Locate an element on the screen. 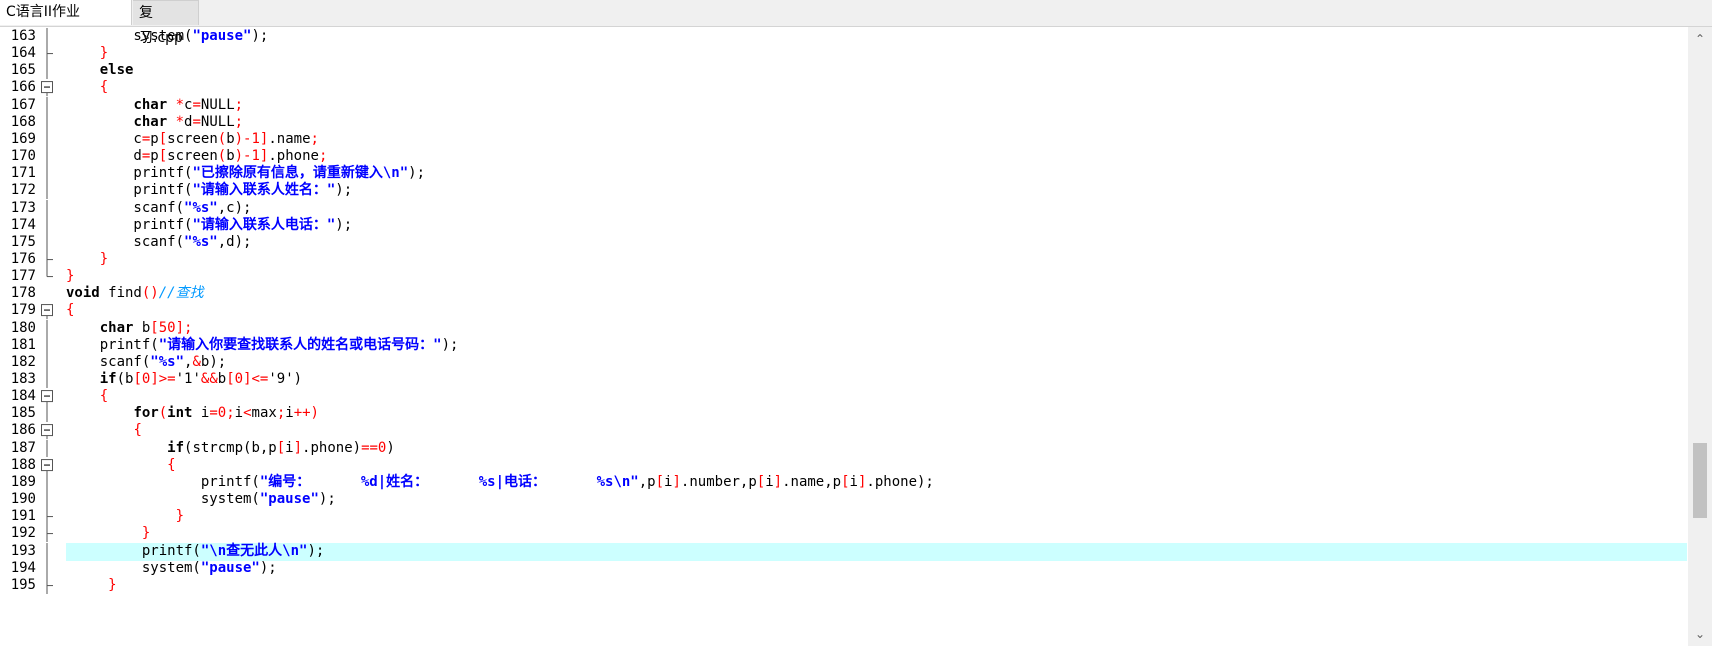  scroll-down-icon: ⌄ is located at coordinates (1700, 634).